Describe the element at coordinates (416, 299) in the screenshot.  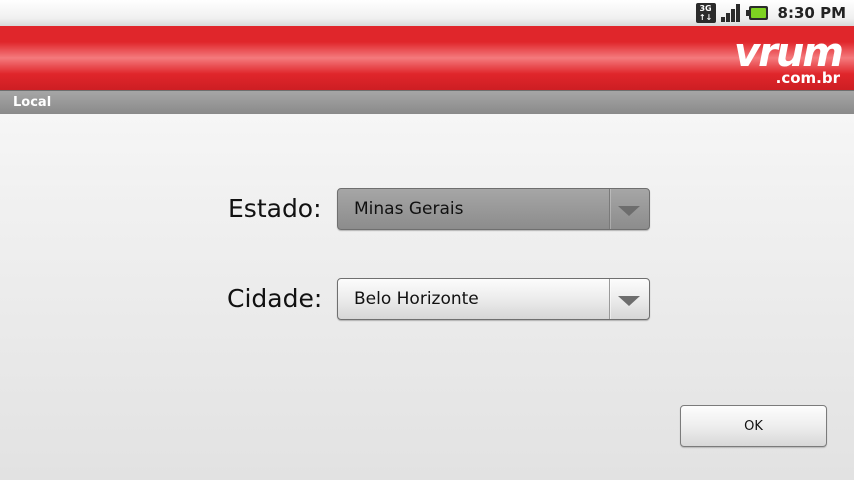
I see `cidade-selected-value: Belo Horizonte` at that location.